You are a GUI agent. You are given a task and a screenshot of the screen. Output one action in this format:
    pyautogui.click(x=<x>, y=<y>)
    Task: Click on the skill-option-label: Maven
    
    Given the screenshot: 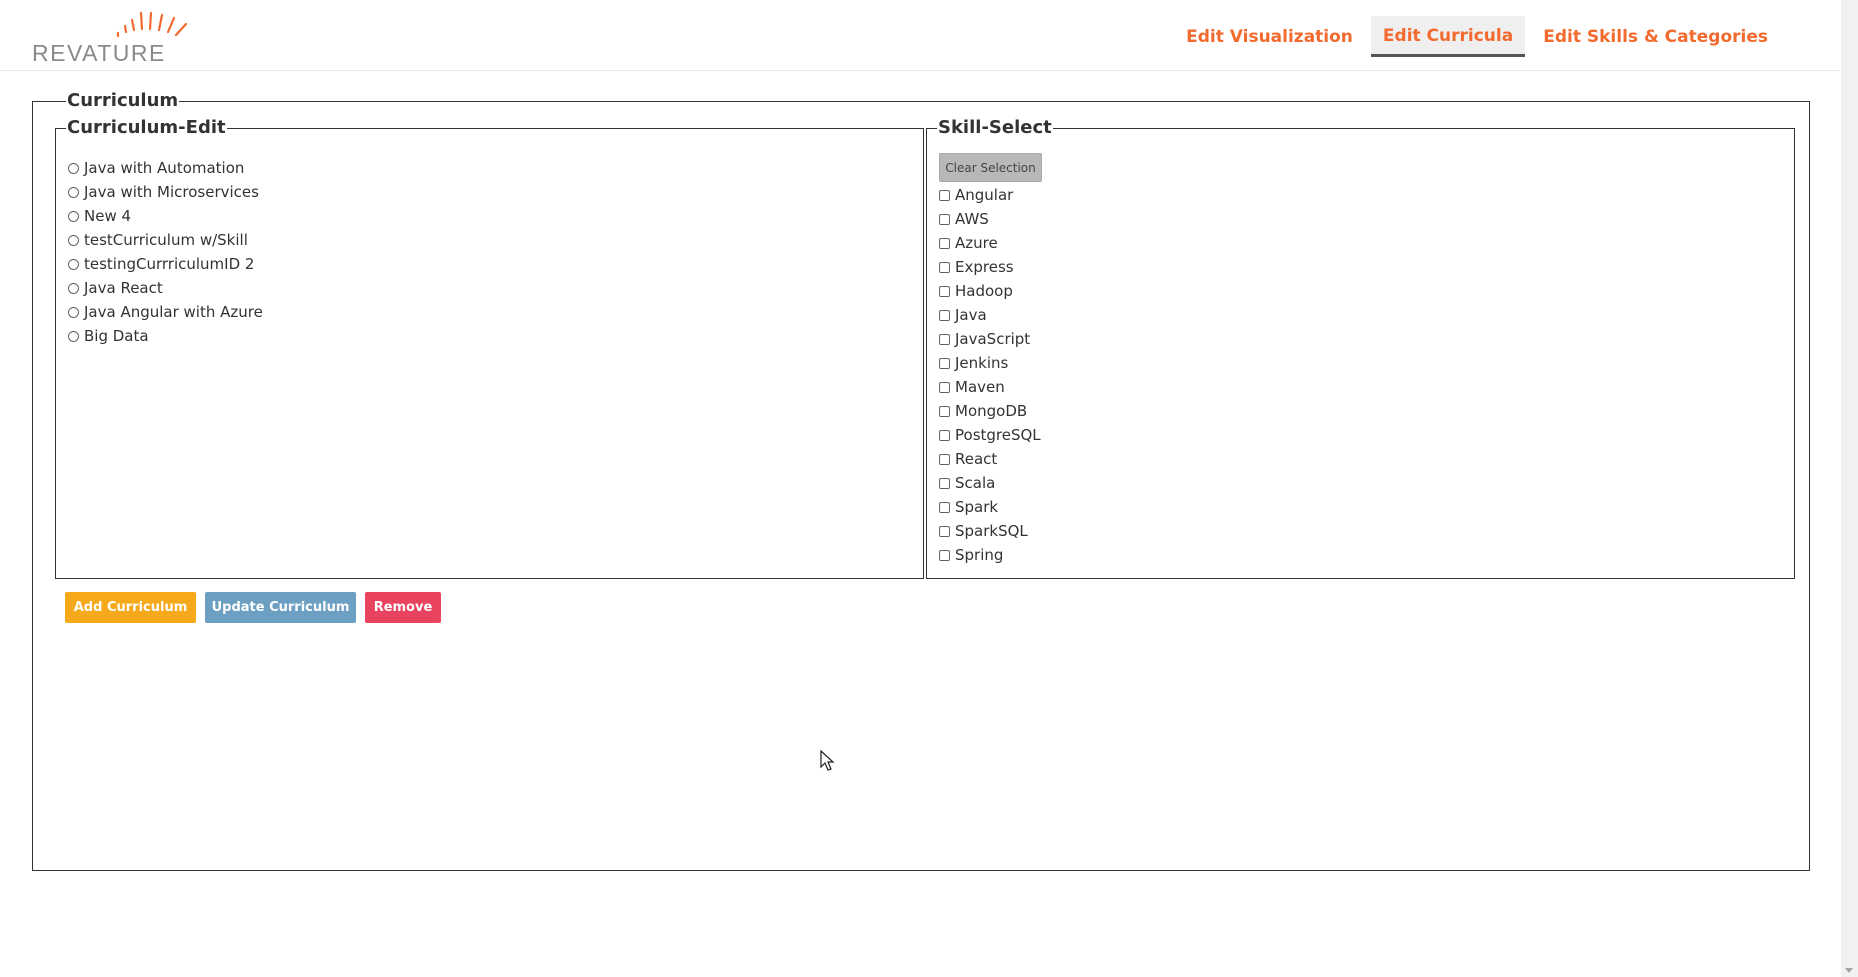 What is the action you would take?
    pyautogui.click(x=980, y=387)
    